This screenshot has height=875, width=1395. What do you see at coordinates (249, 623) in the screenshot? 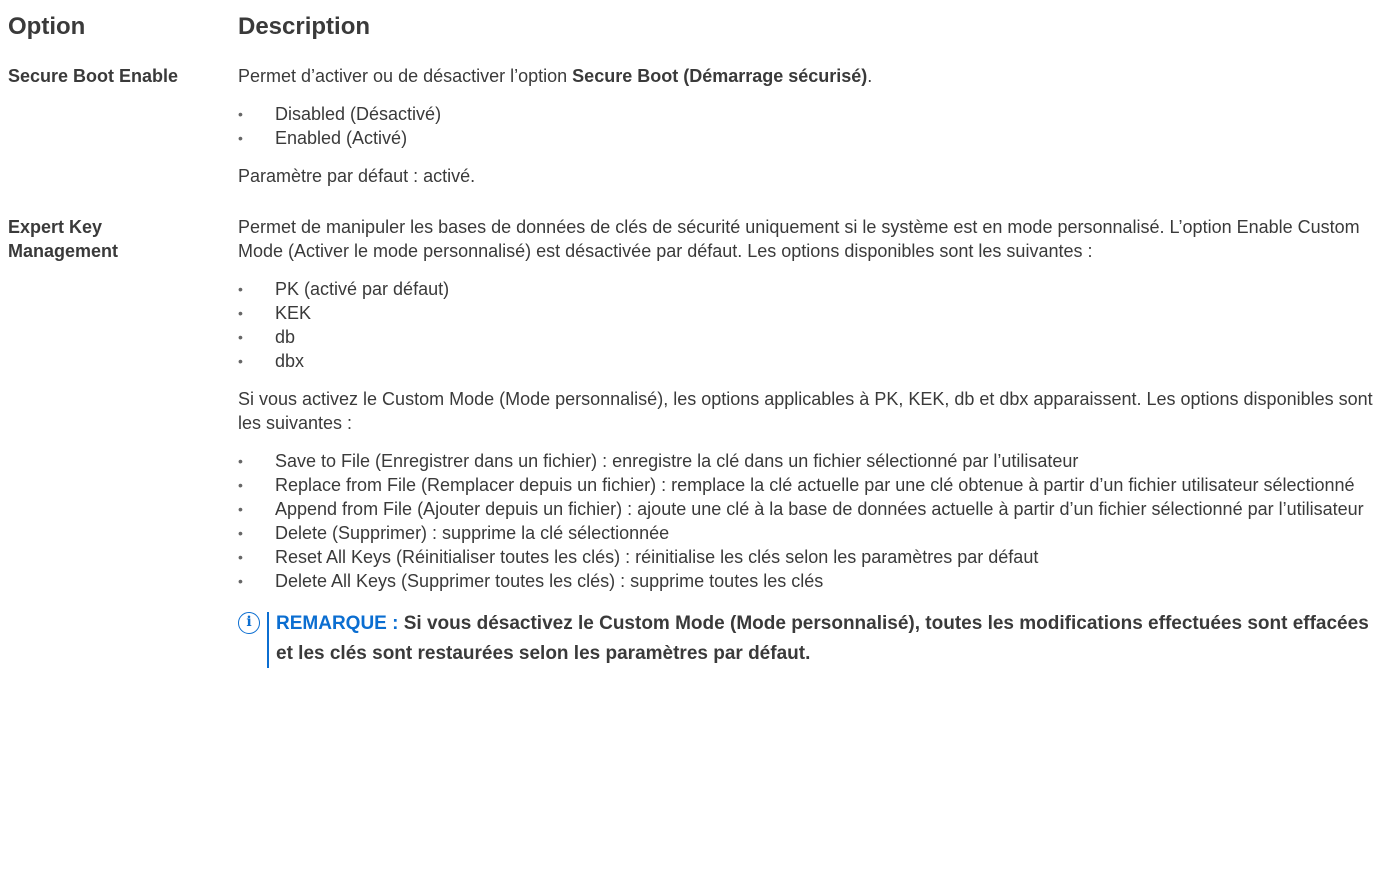
I see `info-icon: i` at bounding box center [249, 623].